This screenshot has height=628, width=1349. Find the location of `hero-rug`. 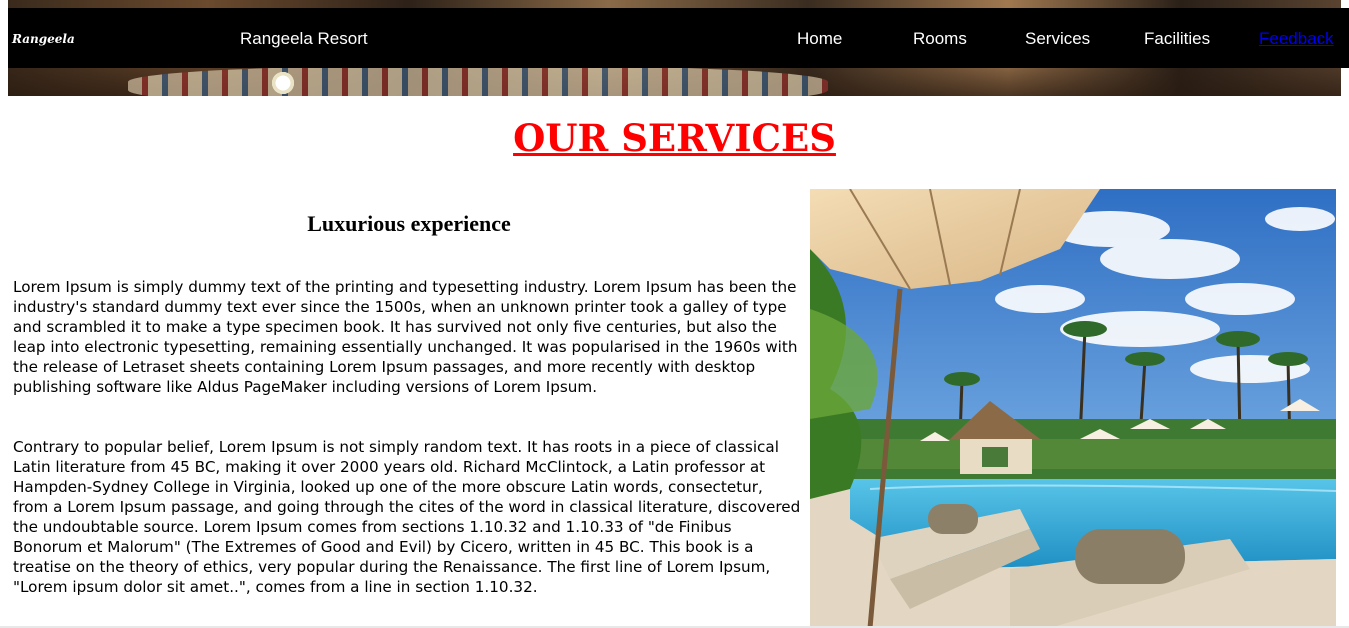

hero-rug is located at coordinates (478, 81).